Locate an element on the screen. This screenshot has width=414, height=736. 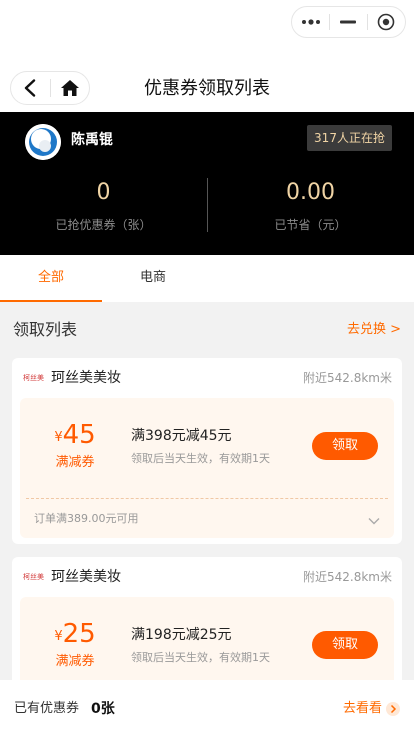
grab-count-badge: 317人正在抢 is located at coordinates (349, 138).